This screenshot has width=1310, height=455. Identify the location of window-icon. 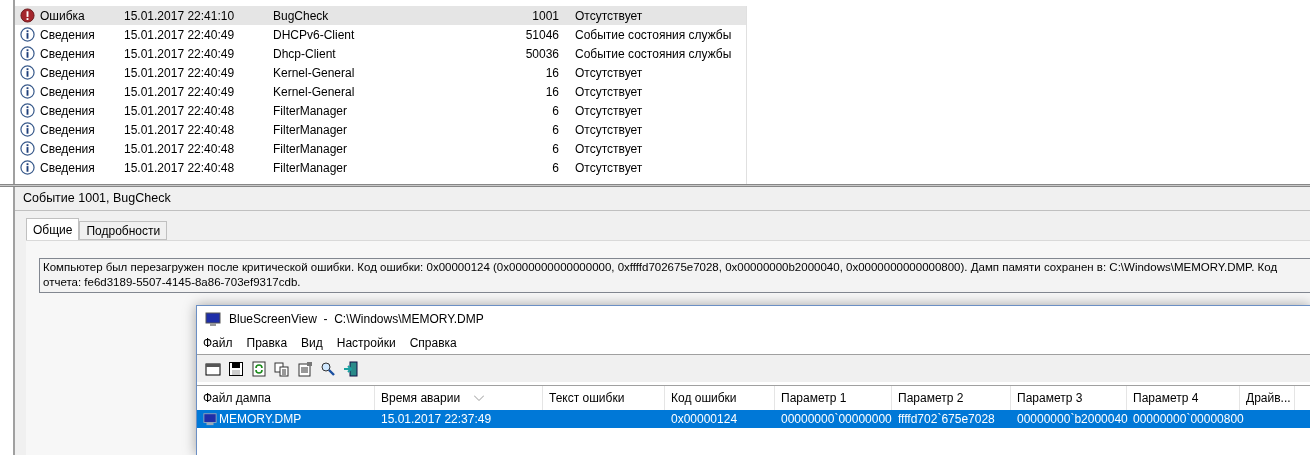
(213, 368).